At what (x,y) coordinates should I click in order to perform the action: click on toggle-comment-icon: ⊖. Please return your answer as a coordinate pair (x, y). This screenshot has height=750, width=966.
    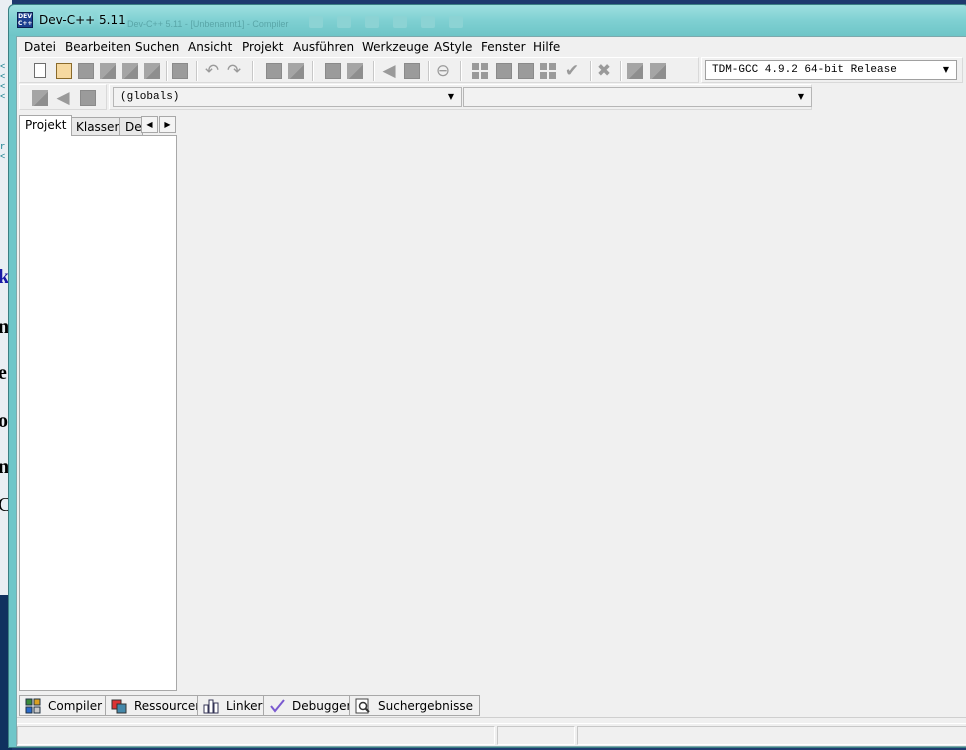
    Looking at the image, I should click on (443, 71).